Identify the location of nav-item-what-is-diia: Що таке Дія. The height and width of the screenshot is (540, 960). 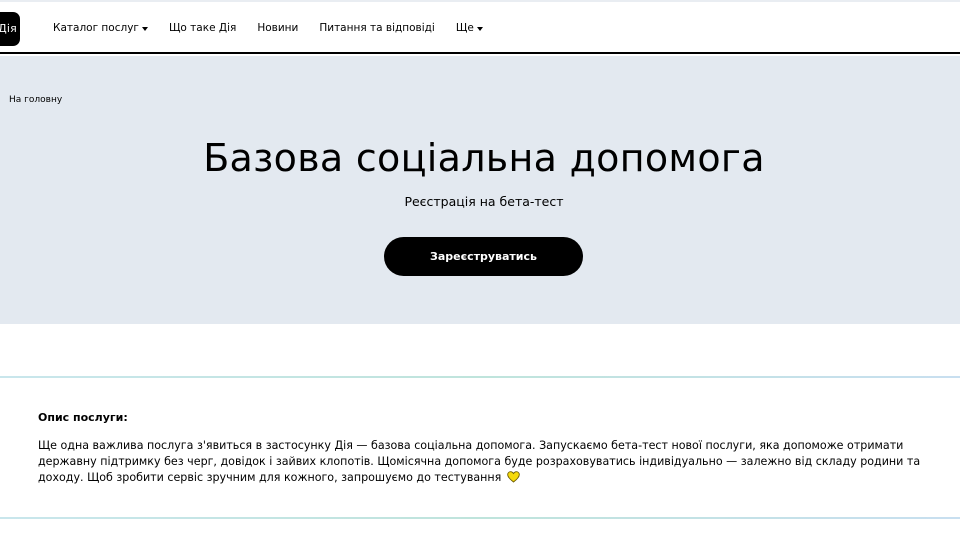
(202, 28).